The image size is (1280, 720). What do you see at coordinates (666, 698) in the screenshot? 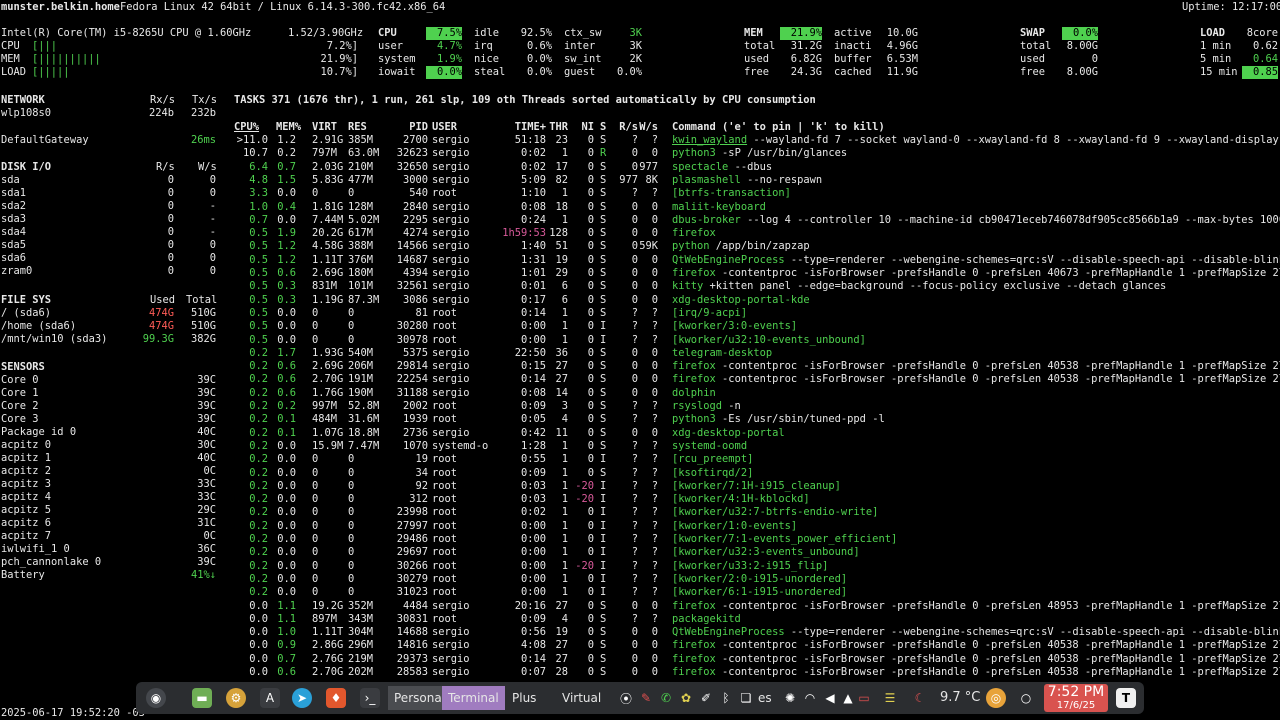
I see `whatsapp-icon: ✆` at bounding box center [666, 698].